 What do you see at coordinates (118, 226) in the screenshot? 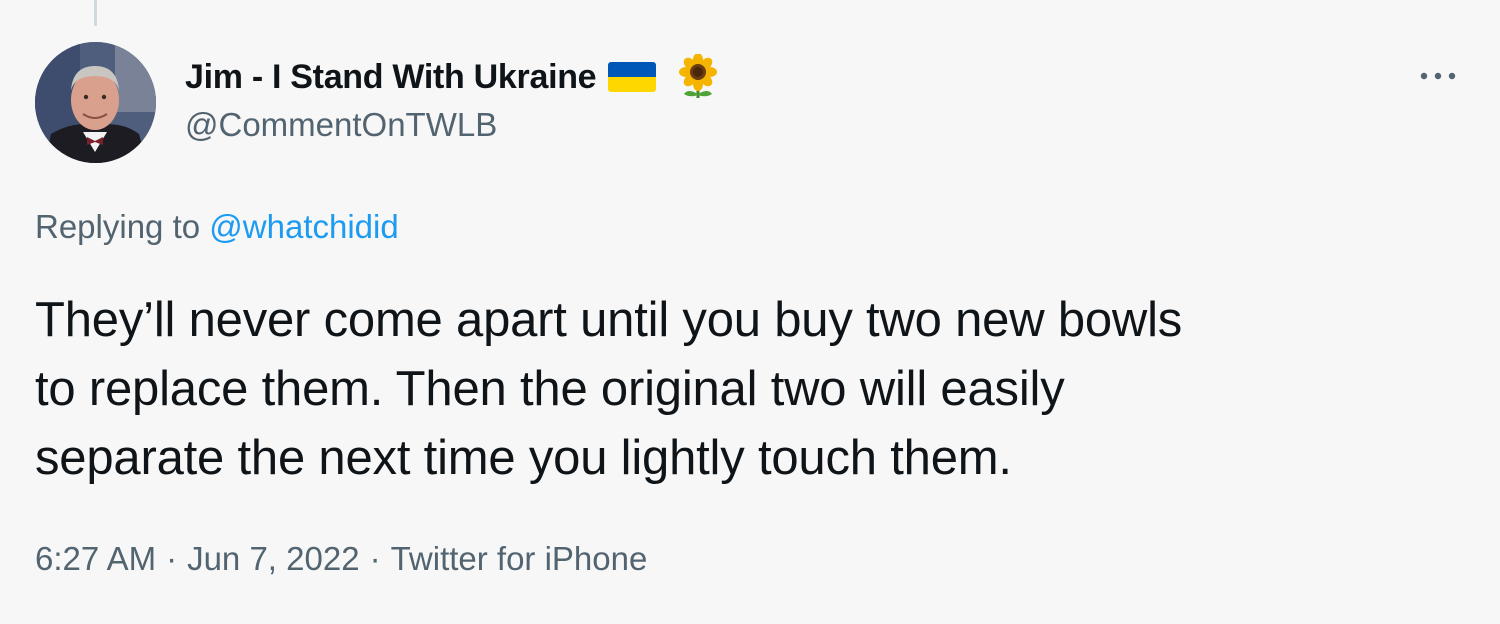
I see `replying-to-prefix: Replying to` at bounding box center [118, 226].